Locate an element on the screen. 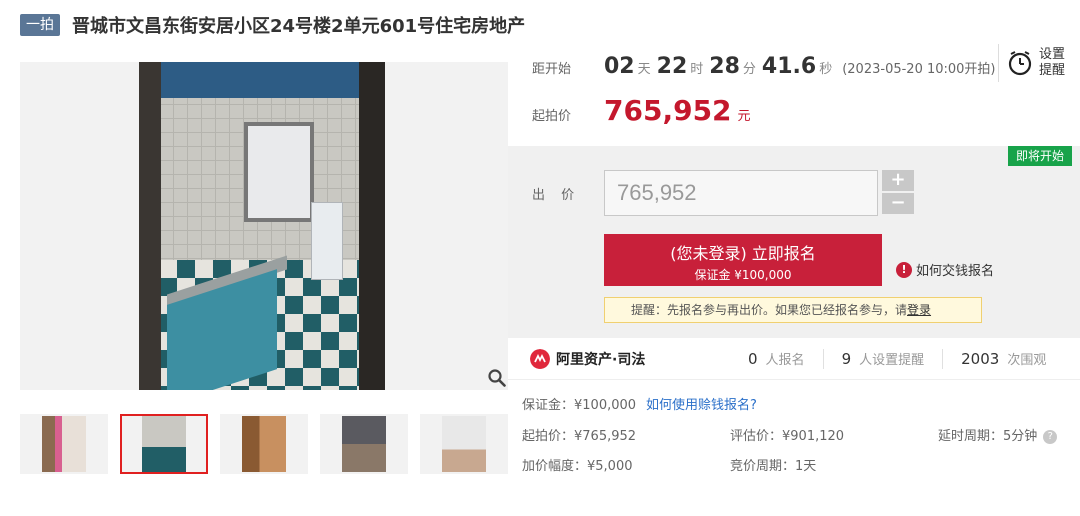 This screenshot has width=1080, height=516. registrations-count: 0 is located at coordinates (753, 358).